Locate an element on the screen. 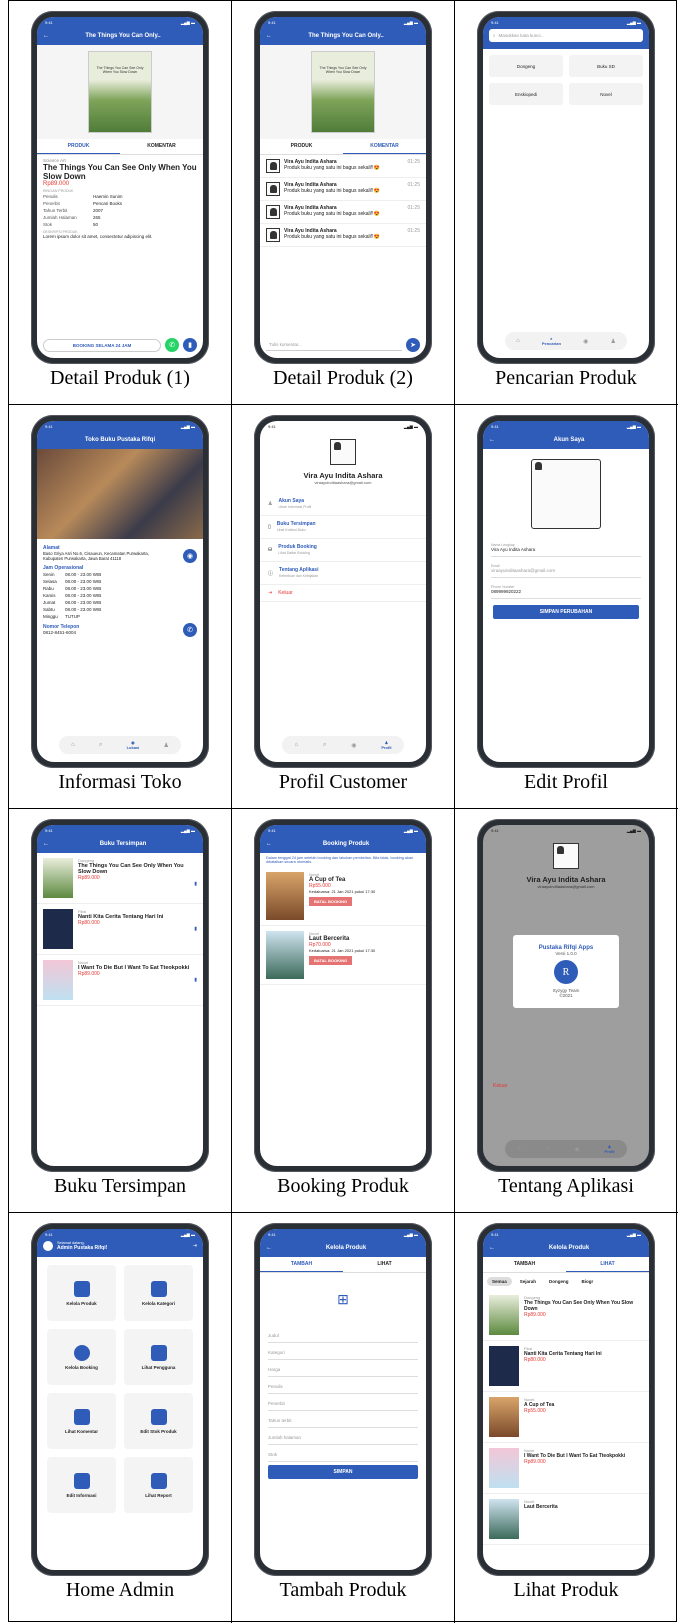 The image size is (683, 1623). app-logo-icon: R is located at coordinates (566, 972).